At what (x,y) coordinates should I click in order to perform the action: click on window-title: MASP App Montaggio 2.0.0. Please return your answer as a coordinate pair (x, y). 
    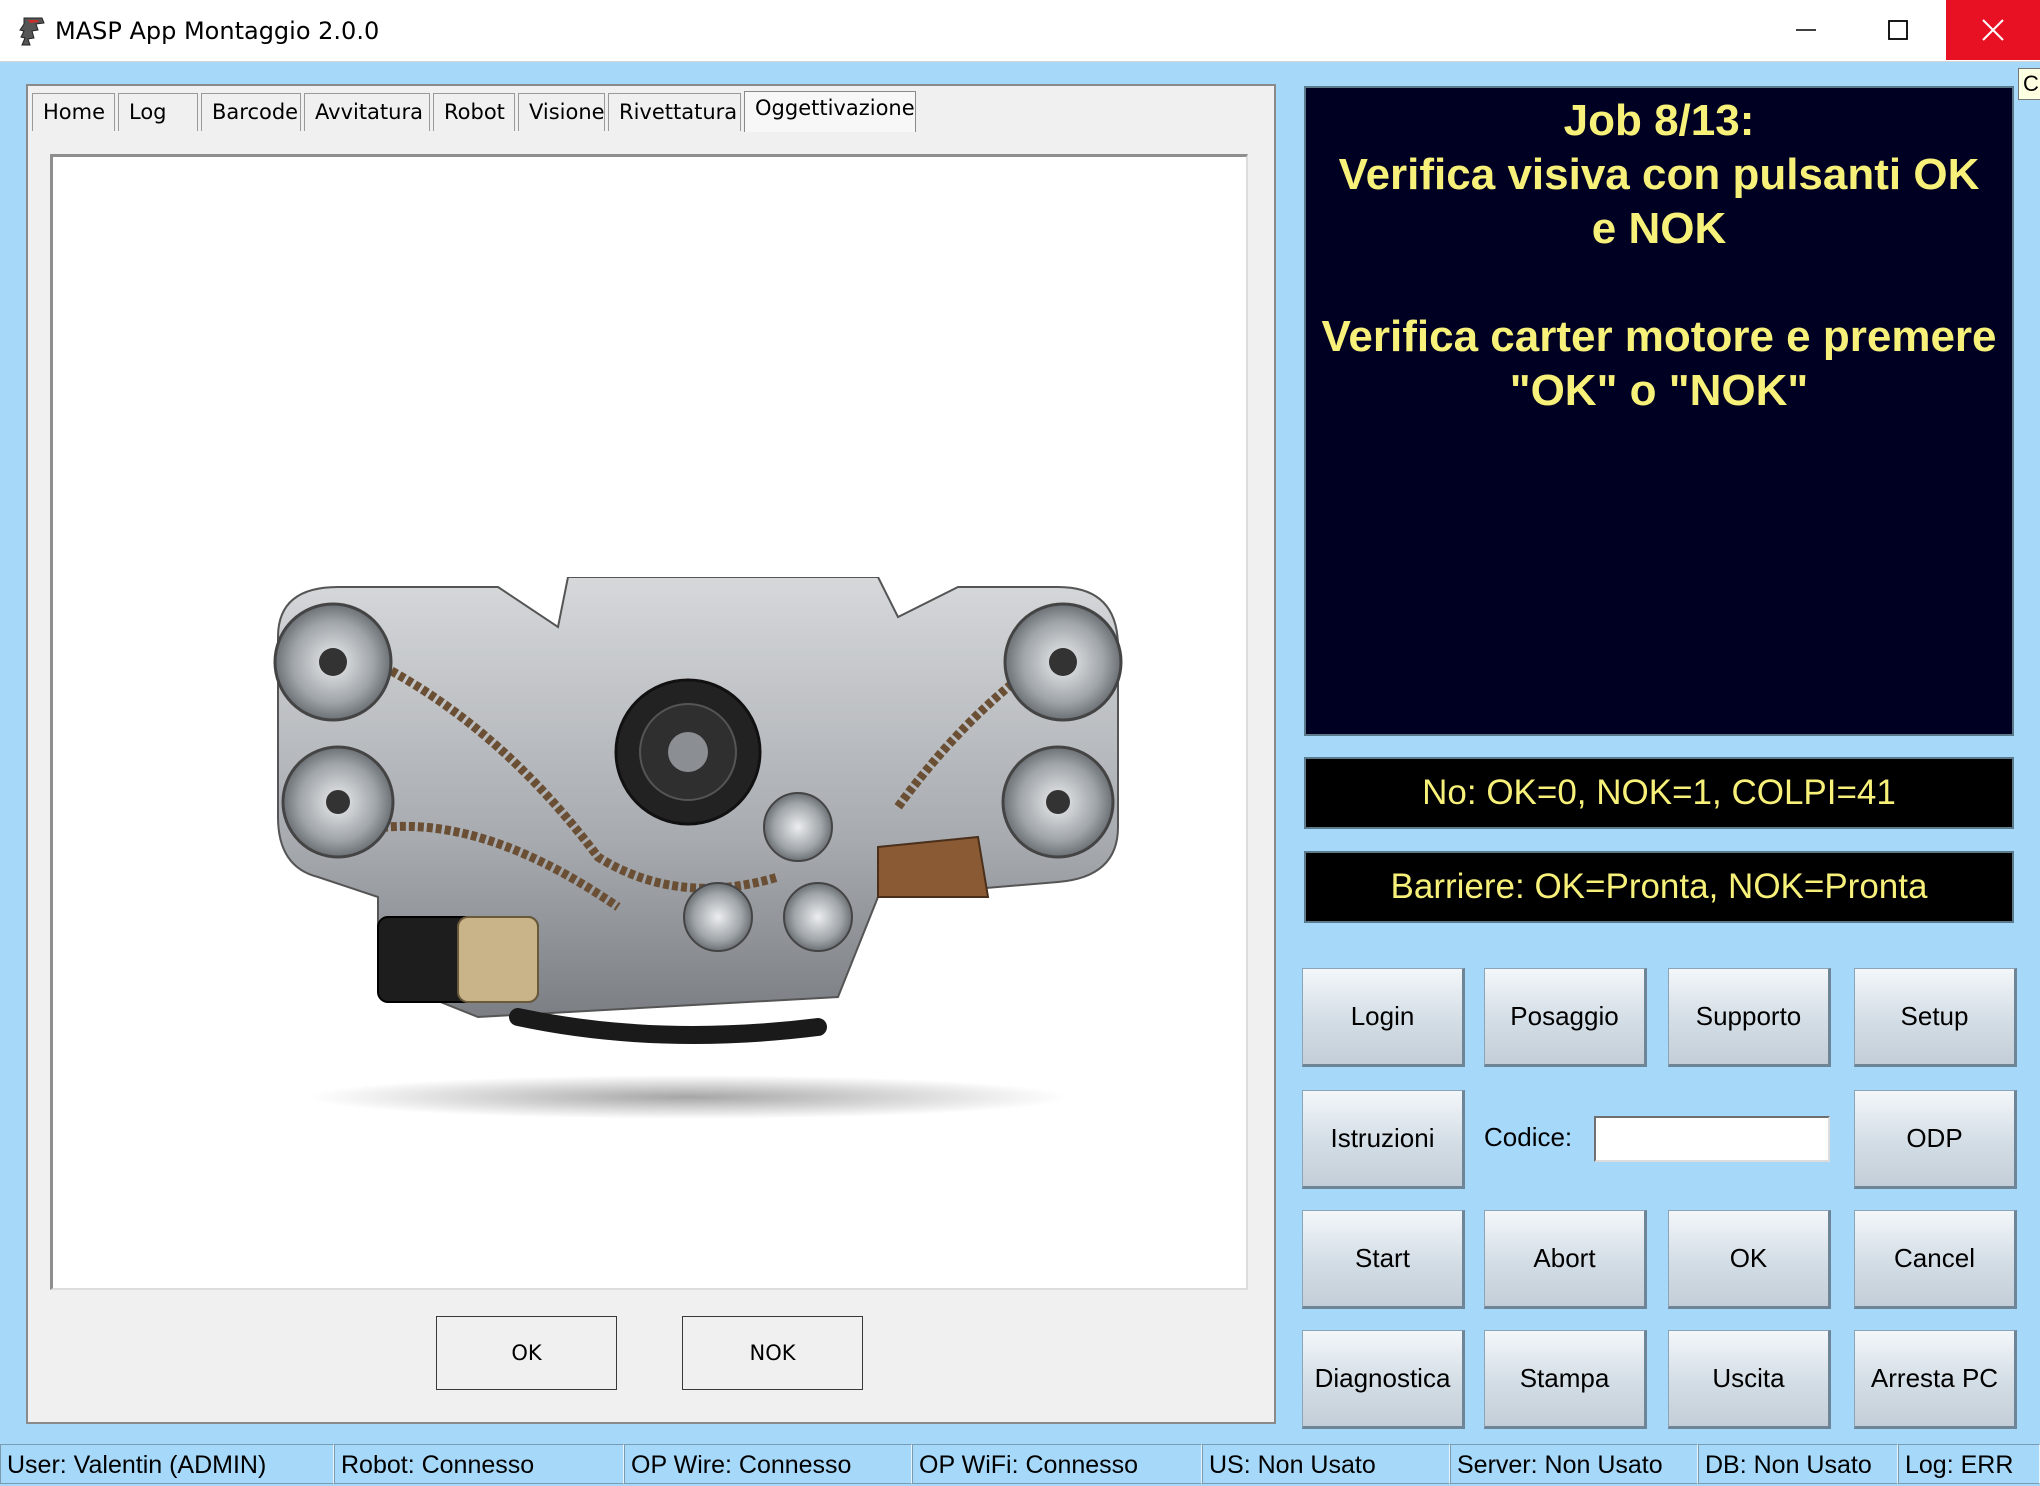
    Looking at the image, I should click on (217, 31).